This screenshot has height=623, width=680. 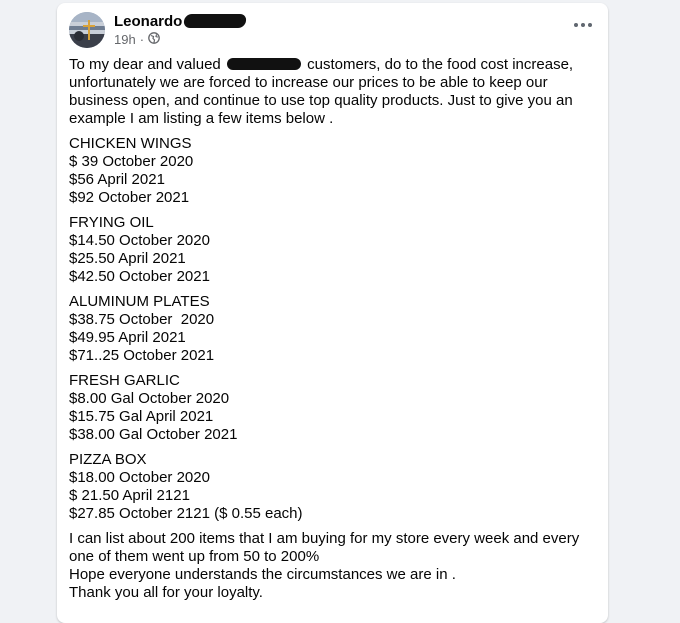 I want to click on price-line: $14.50 October 2020, so click(x=139, y=240).